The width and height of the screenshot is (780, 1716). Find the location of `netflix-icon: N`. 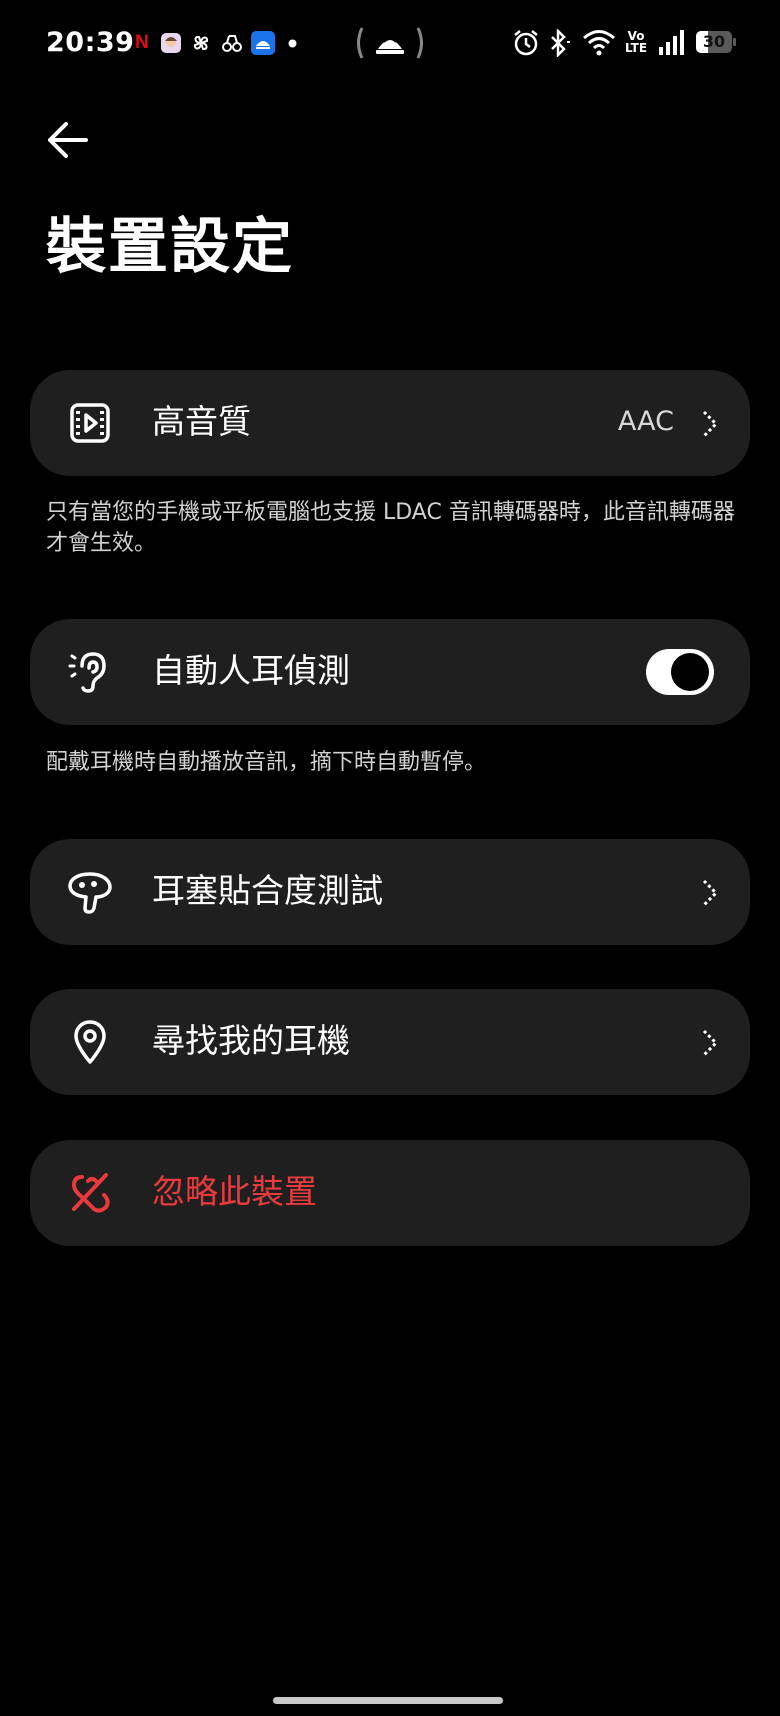

netflix-icon: N is located at coordinates (142, 42).